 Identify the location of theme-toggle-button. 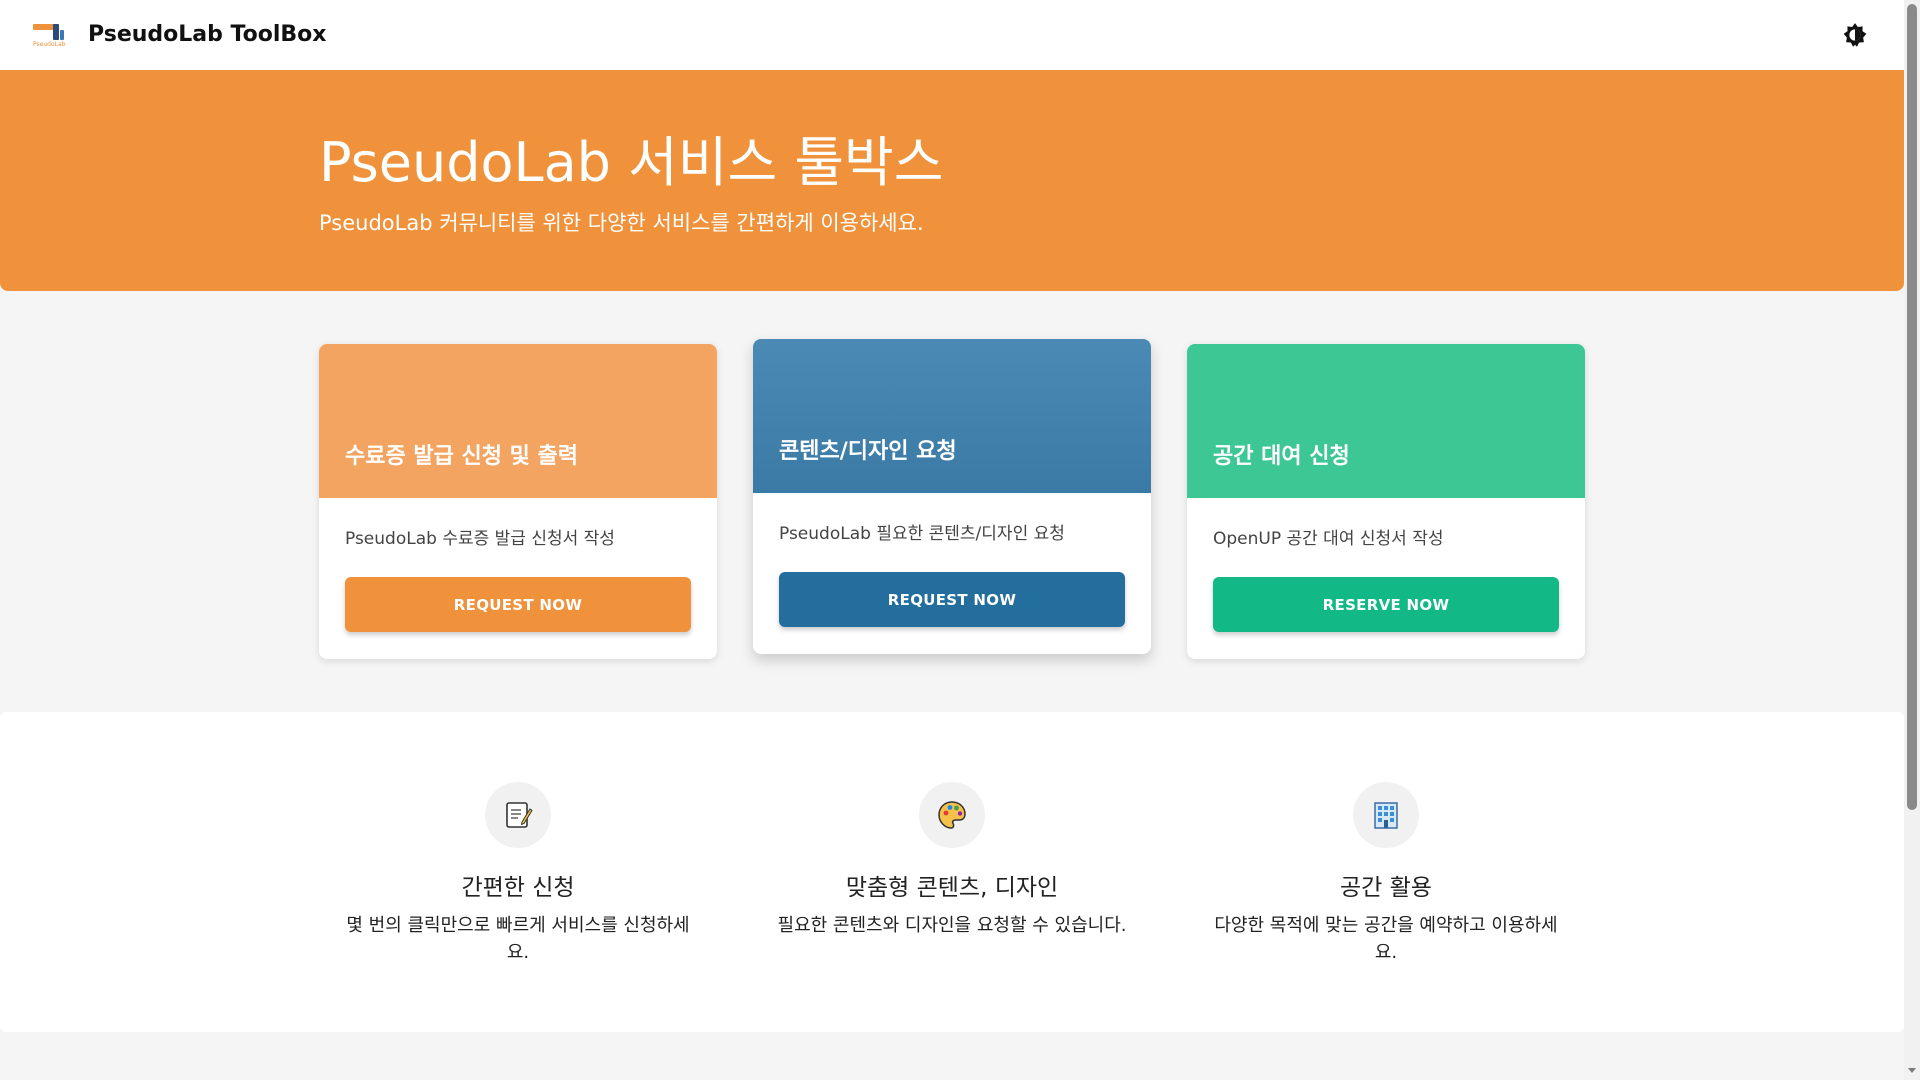
(1855, 35).